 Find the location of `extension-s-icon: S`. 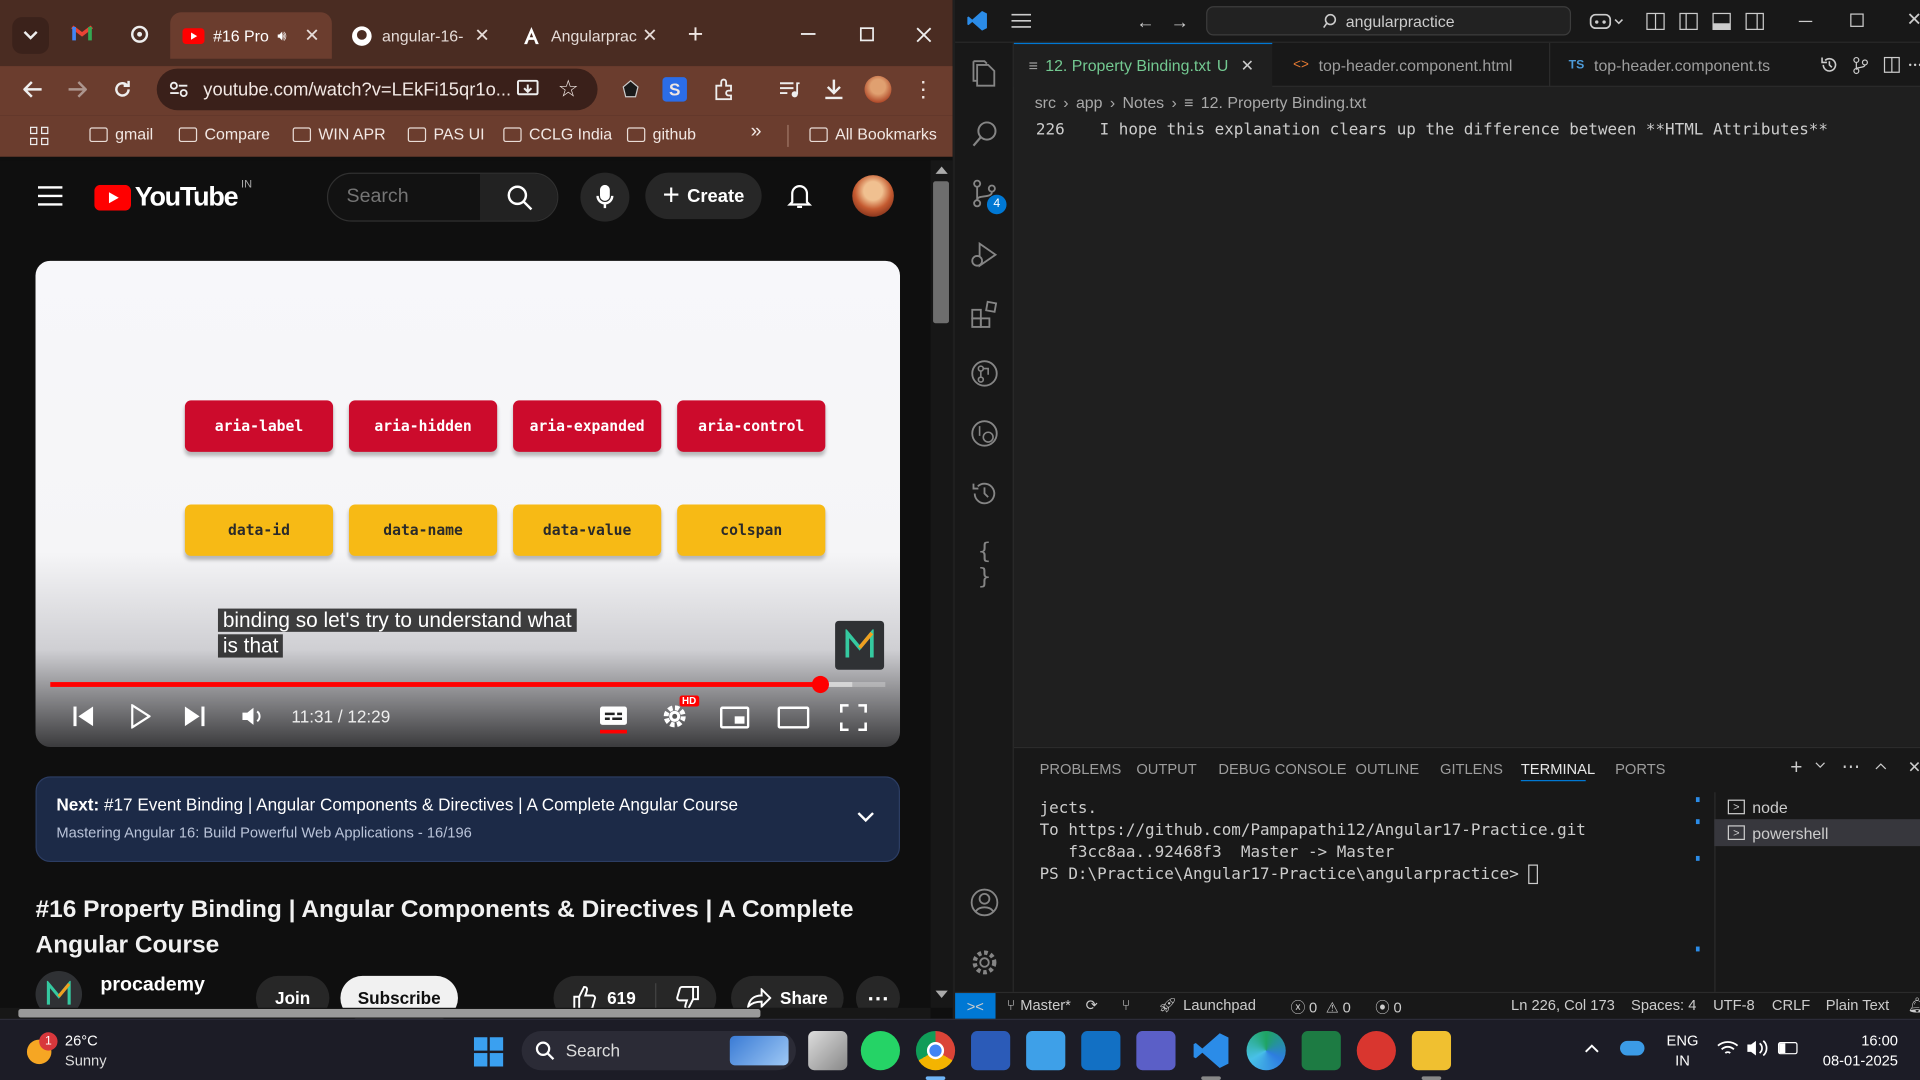

extension-s-icon: S is located at coordinates (674, 89).